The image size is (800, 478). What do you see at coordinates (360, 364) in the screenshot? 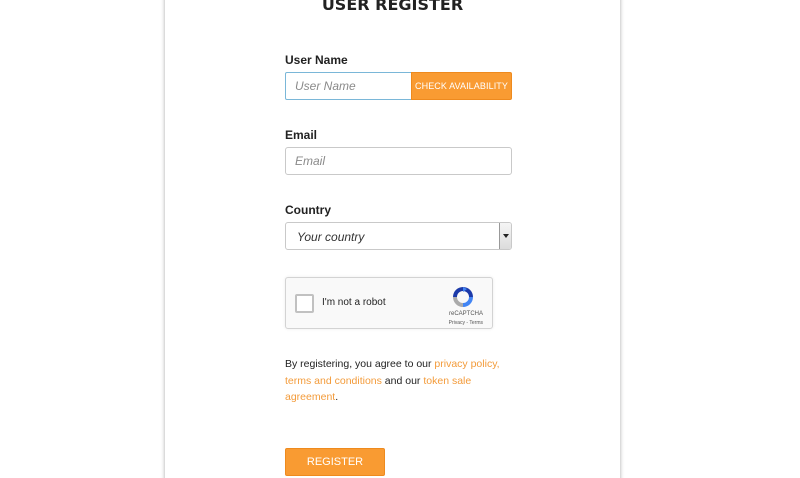
I see `agreement-prefix: By registering, you agree to our` at bounding box center [360, 364].